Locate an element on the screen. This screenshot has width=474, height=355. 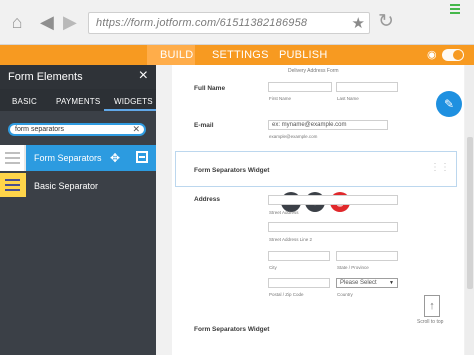
full-name-label: Full Name is located at coordinates (210, 88).